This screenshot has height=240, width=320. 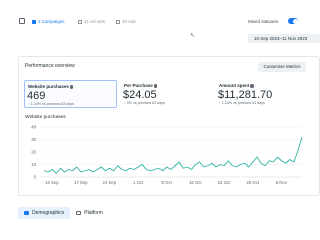 What do you see at coordinates (167, 182) in the screenshot?
I see `x-tick-label: 8 Oct` at bounding box center [167, 182].